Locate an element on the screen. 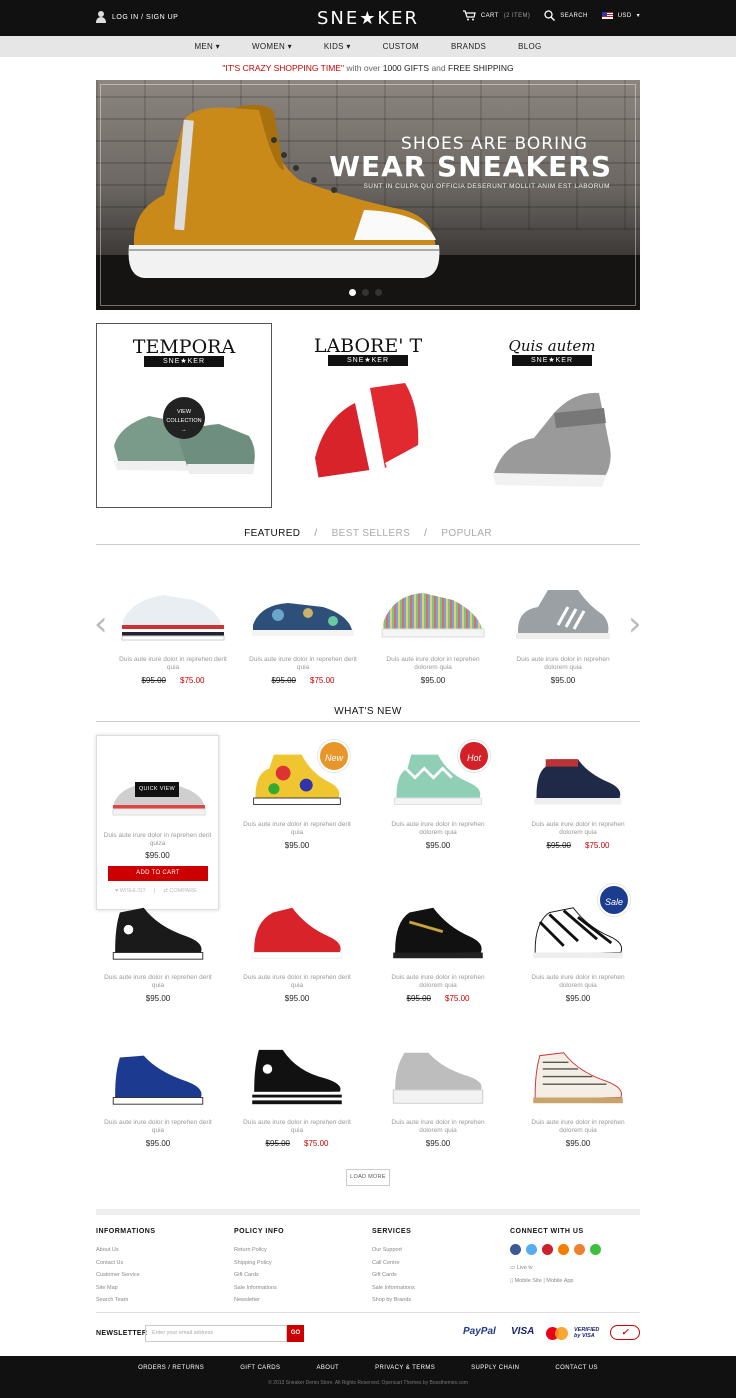 The width and height of the screenshot is (736, 1398). carousel-next-arrow: › is located at coordinates (635, 624).